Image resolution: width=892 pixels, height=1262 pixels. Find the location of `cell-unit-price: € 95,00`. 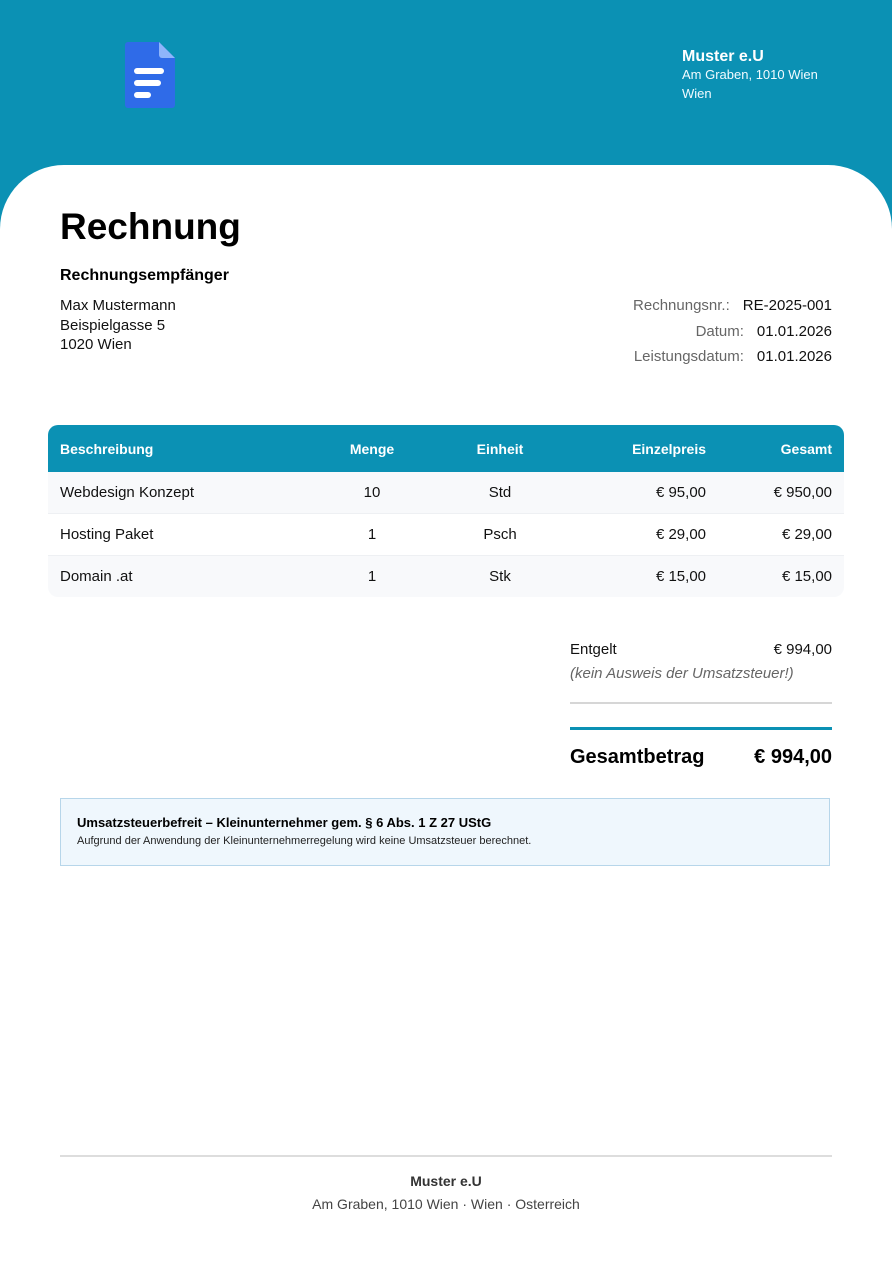

cell-unit-price: € 95,00 is located at coordinates (641, 493).